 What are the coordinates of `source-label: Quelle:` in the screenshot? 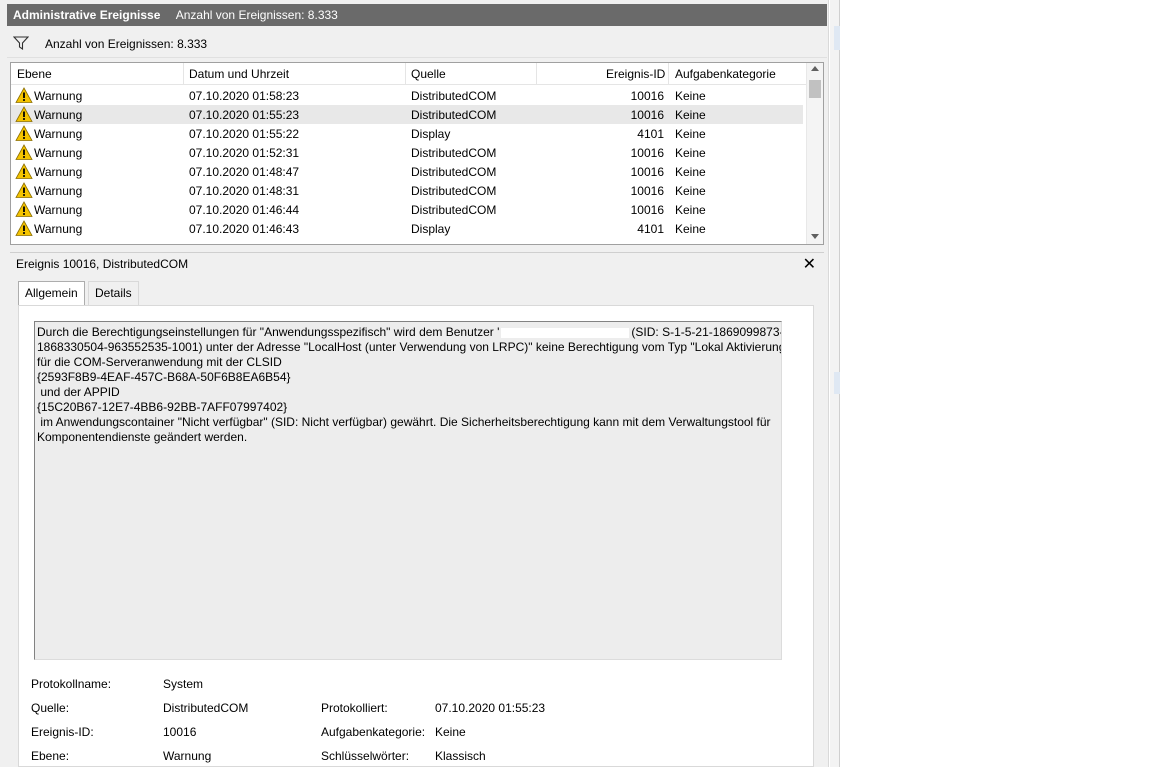 It's located at (50, 708).